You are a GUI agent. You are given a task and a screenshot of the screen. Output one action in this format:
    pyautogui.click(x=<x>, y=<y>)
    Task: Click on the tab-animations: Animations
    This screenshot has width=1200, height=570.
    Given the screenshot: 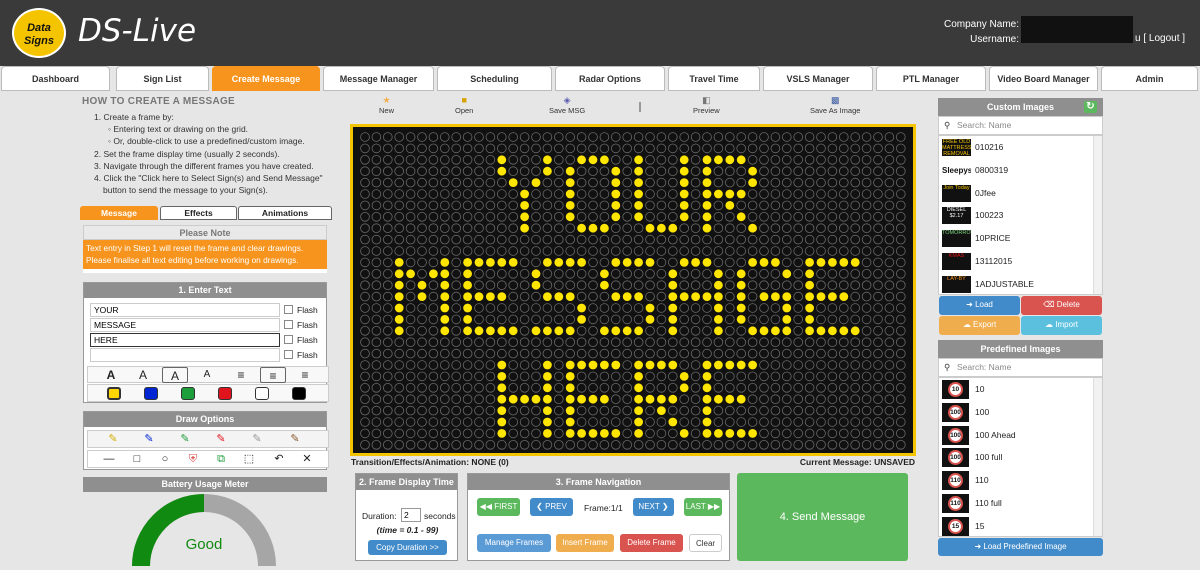 What is the action you would take?
    pyautogui.click(x=285, y=213)
    